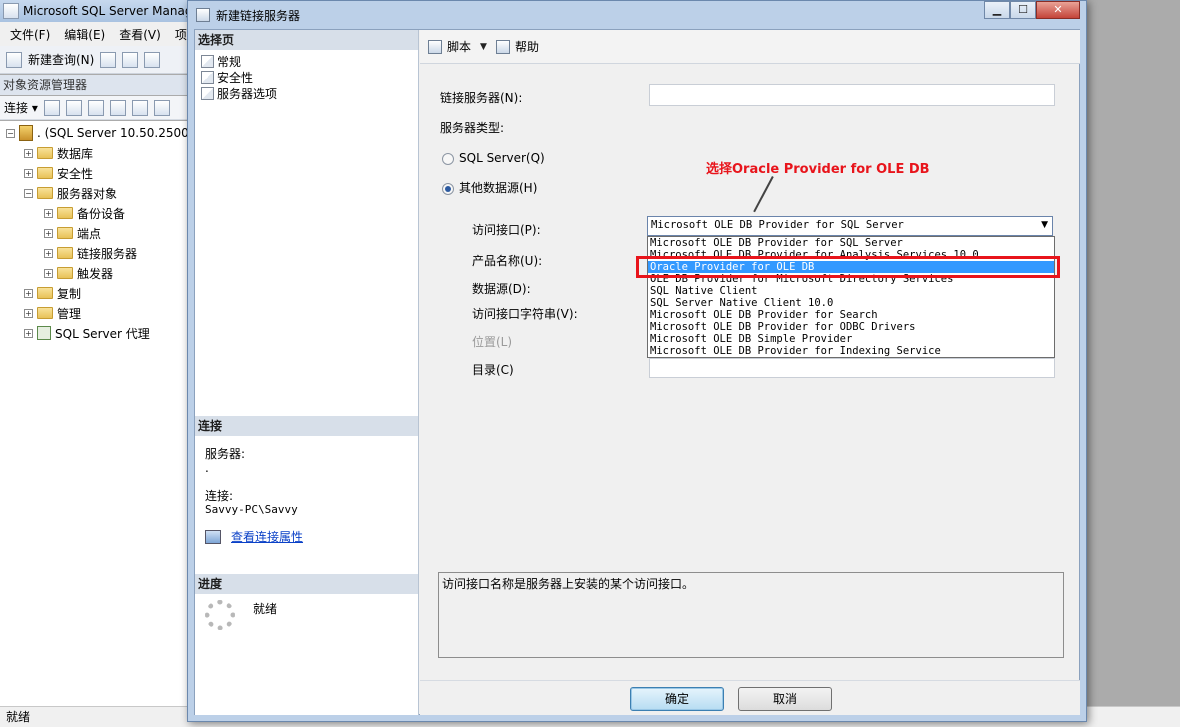  I want to click on tree-node-backup-devices: + 备份设备, so click(84, 213).